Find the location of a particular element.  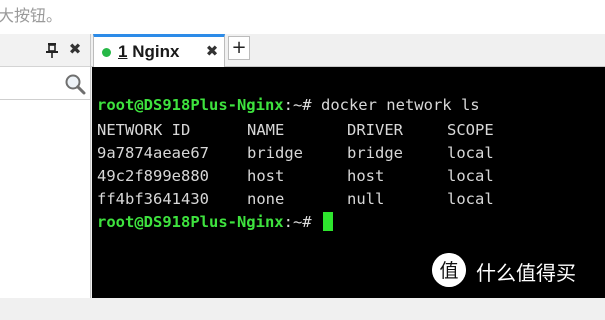

background-caption: 大按钮。 is located at coordinates (31, 15).